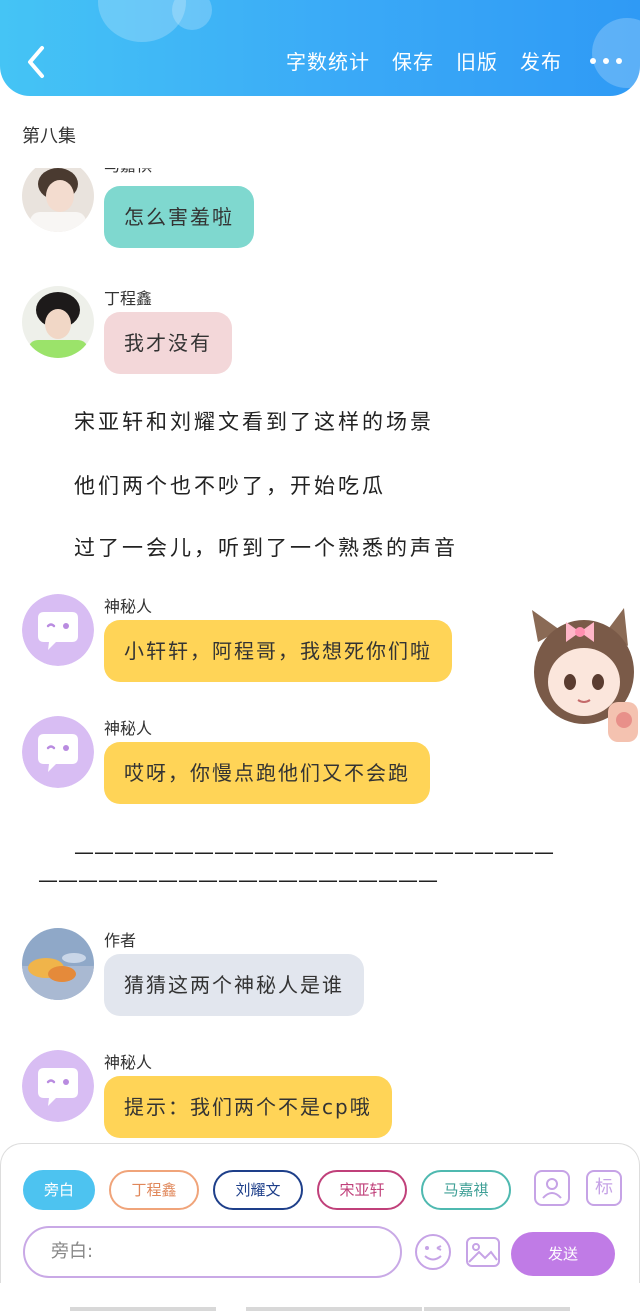  I want to click on emoji-icon, so click(433, 1252).